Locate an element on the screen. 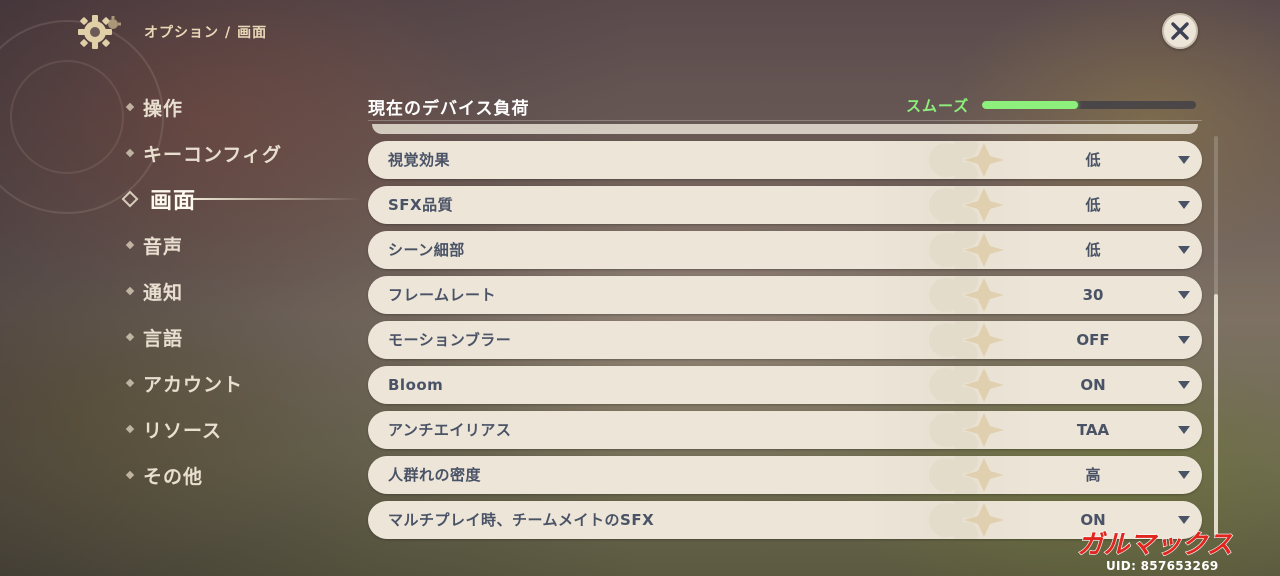  setting-row-frame-rate: フレームレート 30 is located at coordinates (785, 295).